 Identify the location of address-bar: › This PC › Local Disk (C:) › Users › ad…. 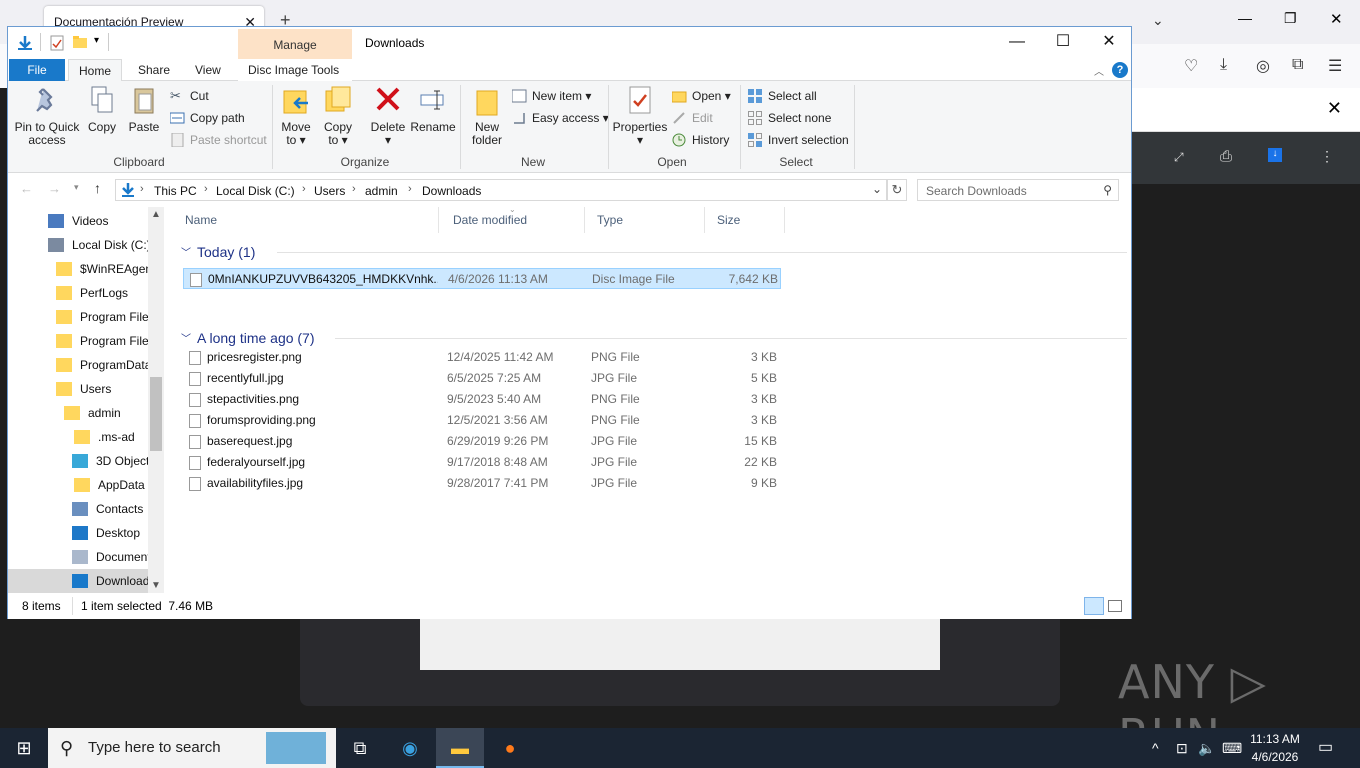
(501, 190).